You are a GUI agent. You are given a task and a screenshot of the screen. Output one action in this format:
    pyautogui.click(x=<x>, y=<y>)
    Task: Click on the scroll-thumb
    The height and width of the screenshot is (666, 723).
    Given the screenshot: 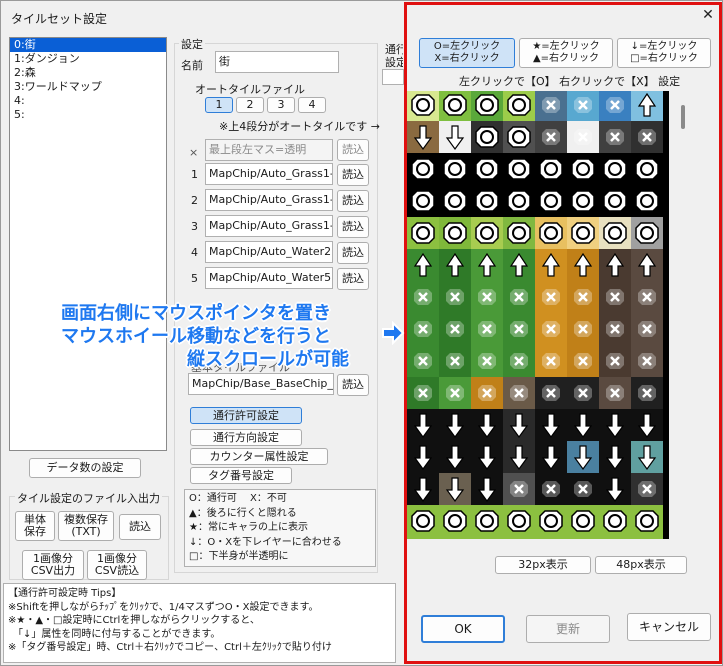 What is the action you would take?
    pyautogui.click(x=683, y=117)
    